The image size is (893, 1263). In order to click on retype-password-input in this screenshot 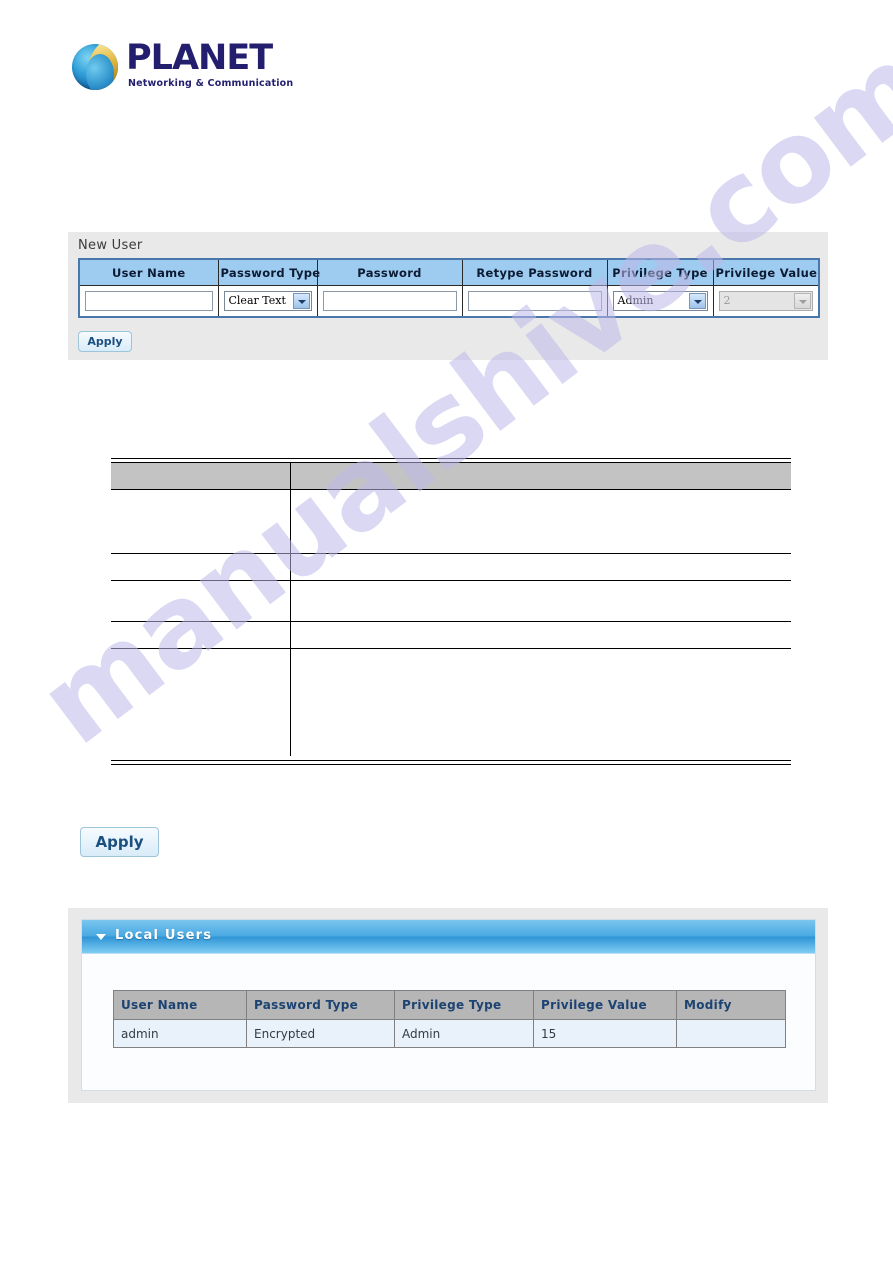, I will do `click(534, 301)`.